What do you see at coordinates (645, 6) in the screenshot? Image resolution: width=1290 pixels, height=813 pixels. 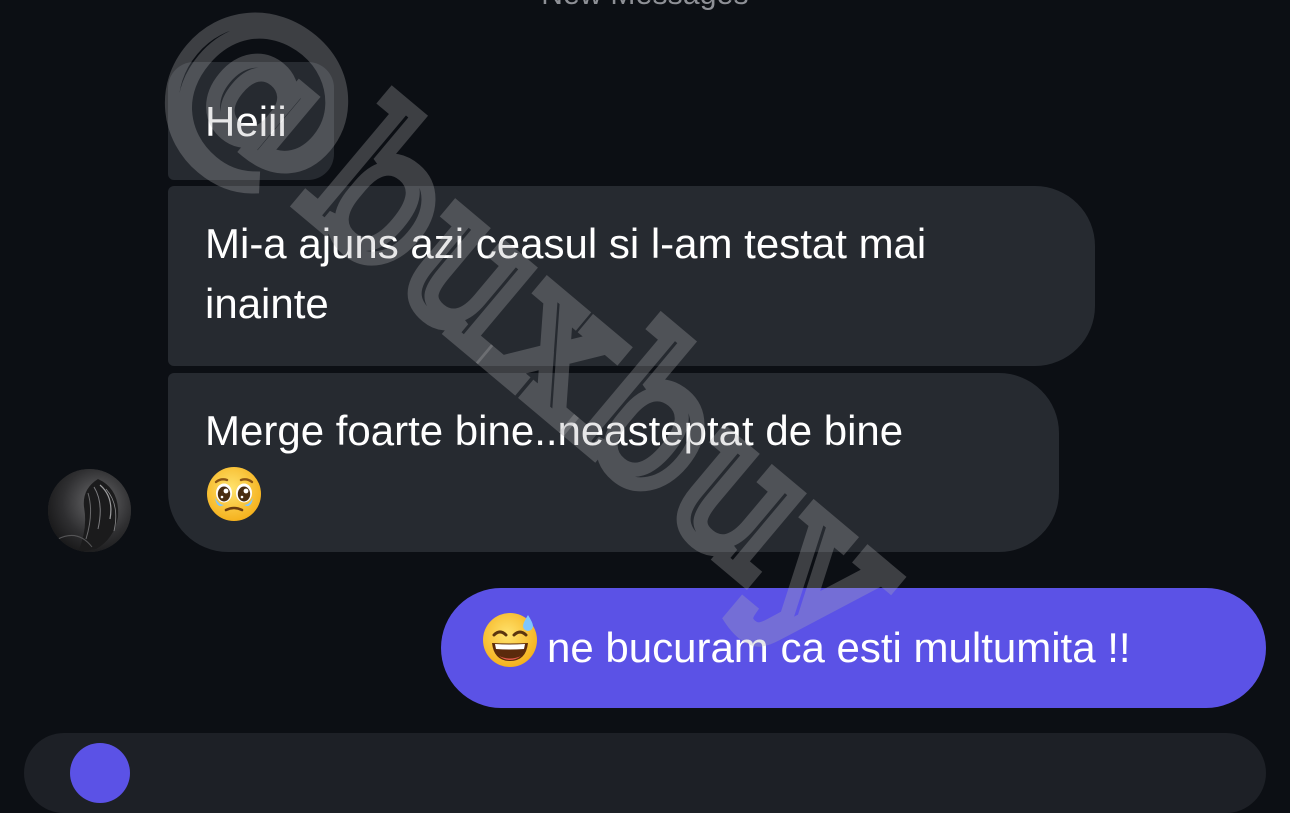 I see `new-messages-divider: New Messages` at bounding box center [645, 6].